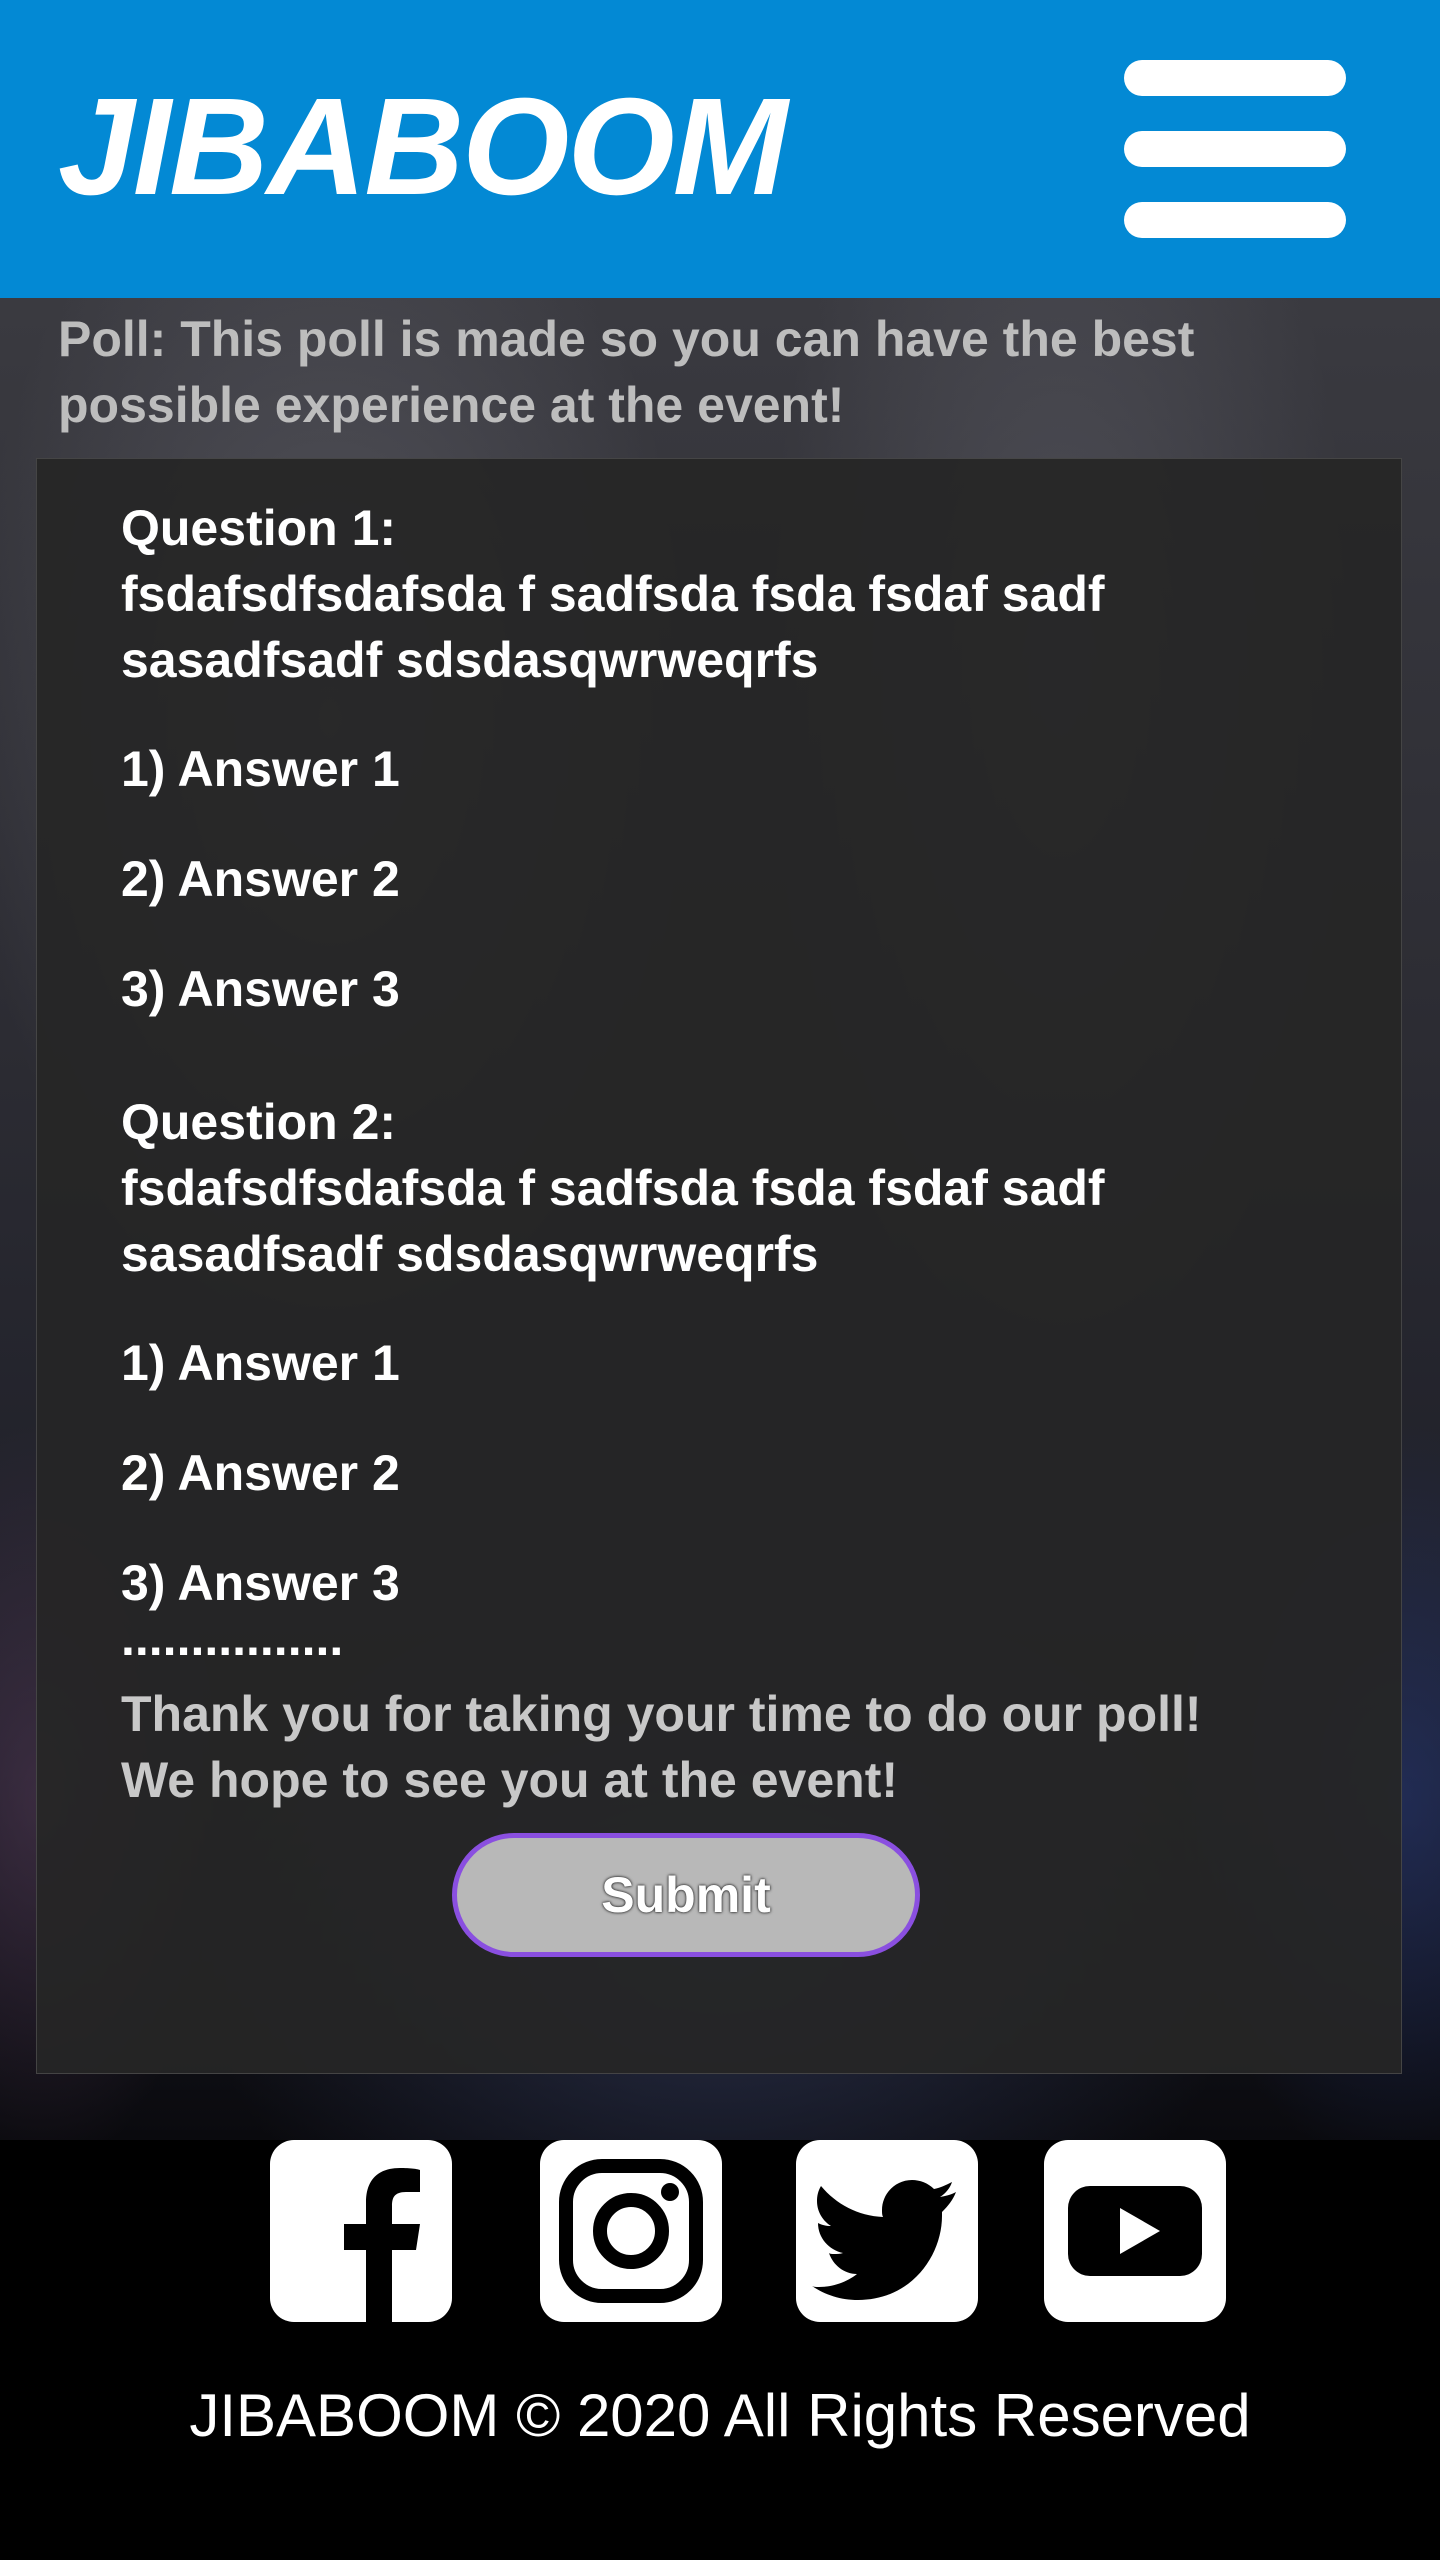  I want to click on question-2-answer-1: 1) Answer 1, so click(260, 1363).